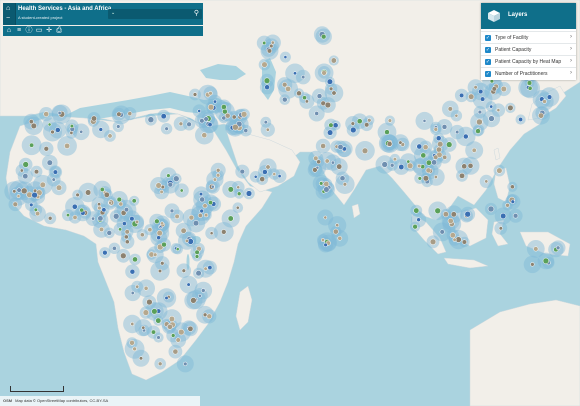 Image resolution: width=580 pixels, height=406 pixels. What do you see at coordinates (488, 62) in the screenshot?
I see `checkbox: ✓` at bounding box center [488, 62].